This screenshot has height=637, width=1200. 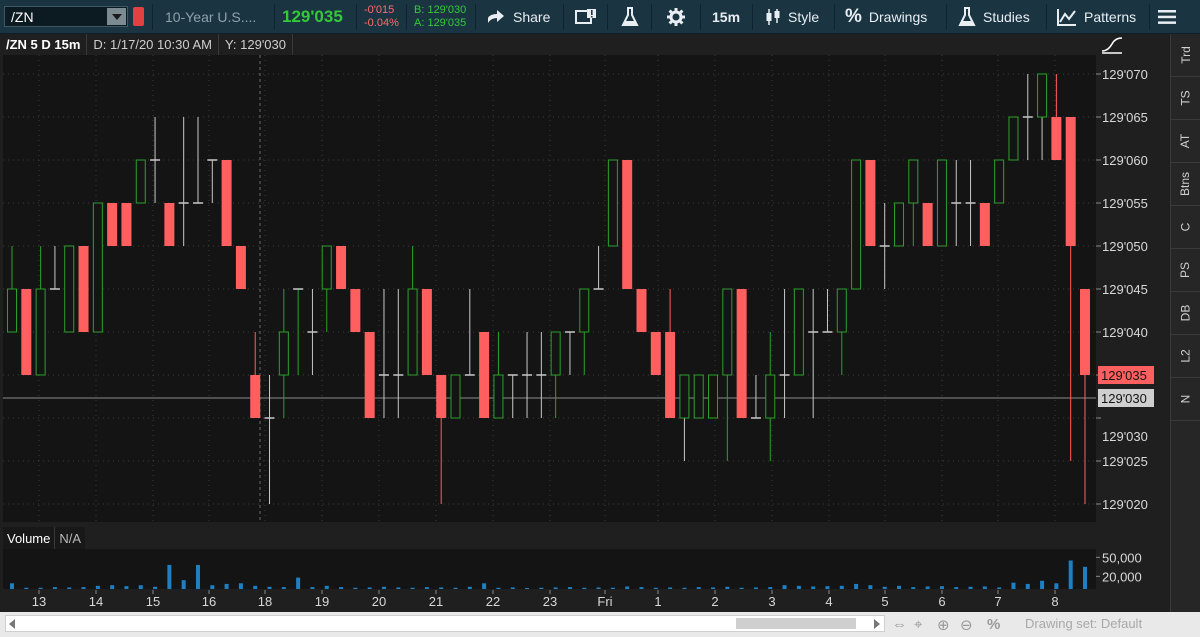 I want to click on patterns-button: Patterns, so click(x=1096, y=17).